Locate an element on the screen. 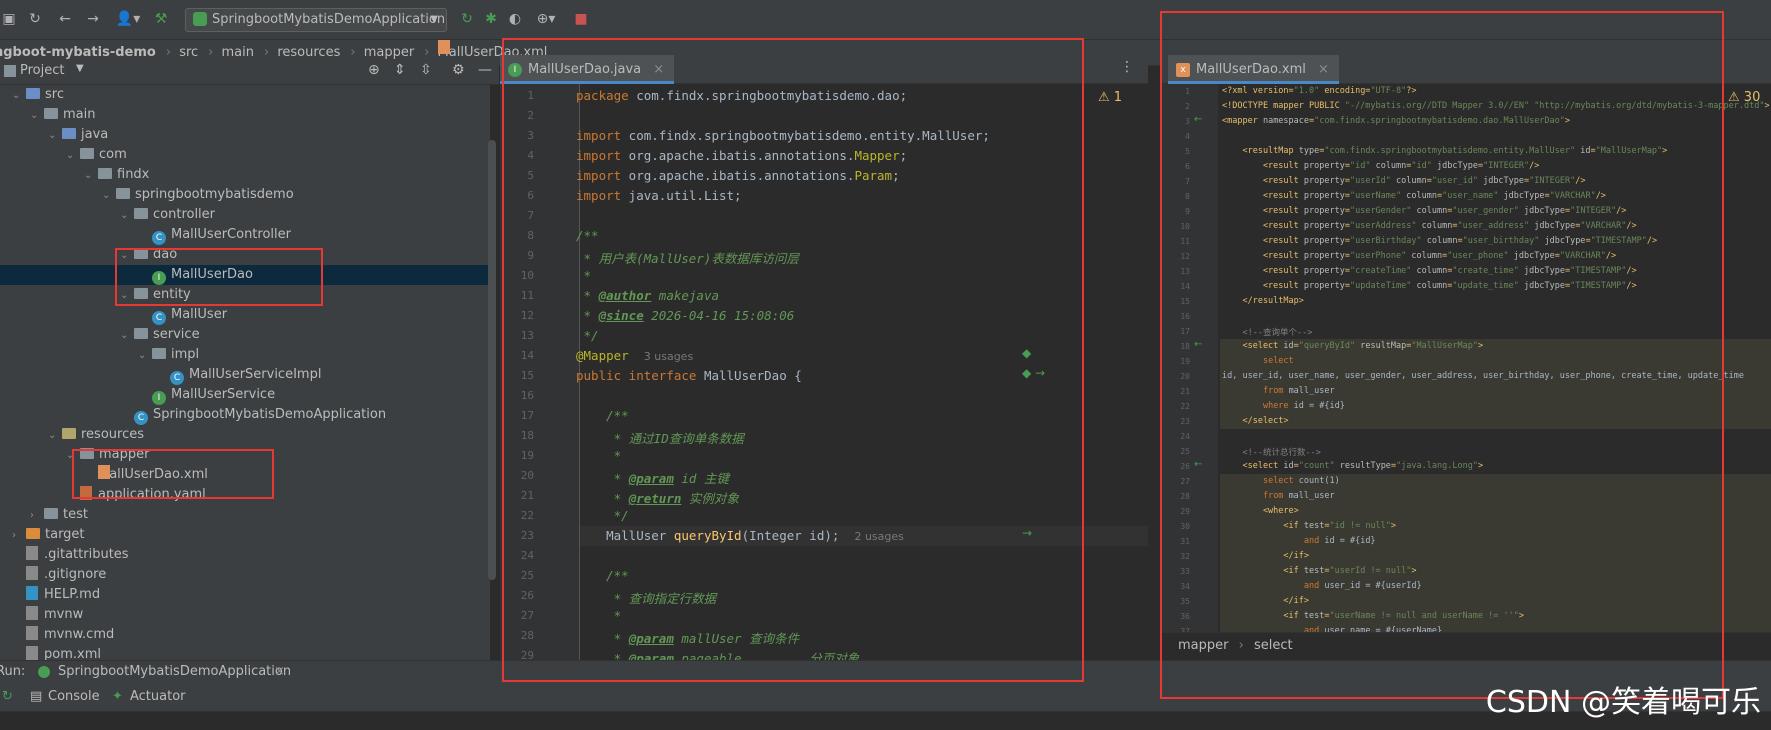 Image resolution: width=1771 pixels, height=730 pixels. profile-icon: ⊕▾ is located at coordinates (546, 19).